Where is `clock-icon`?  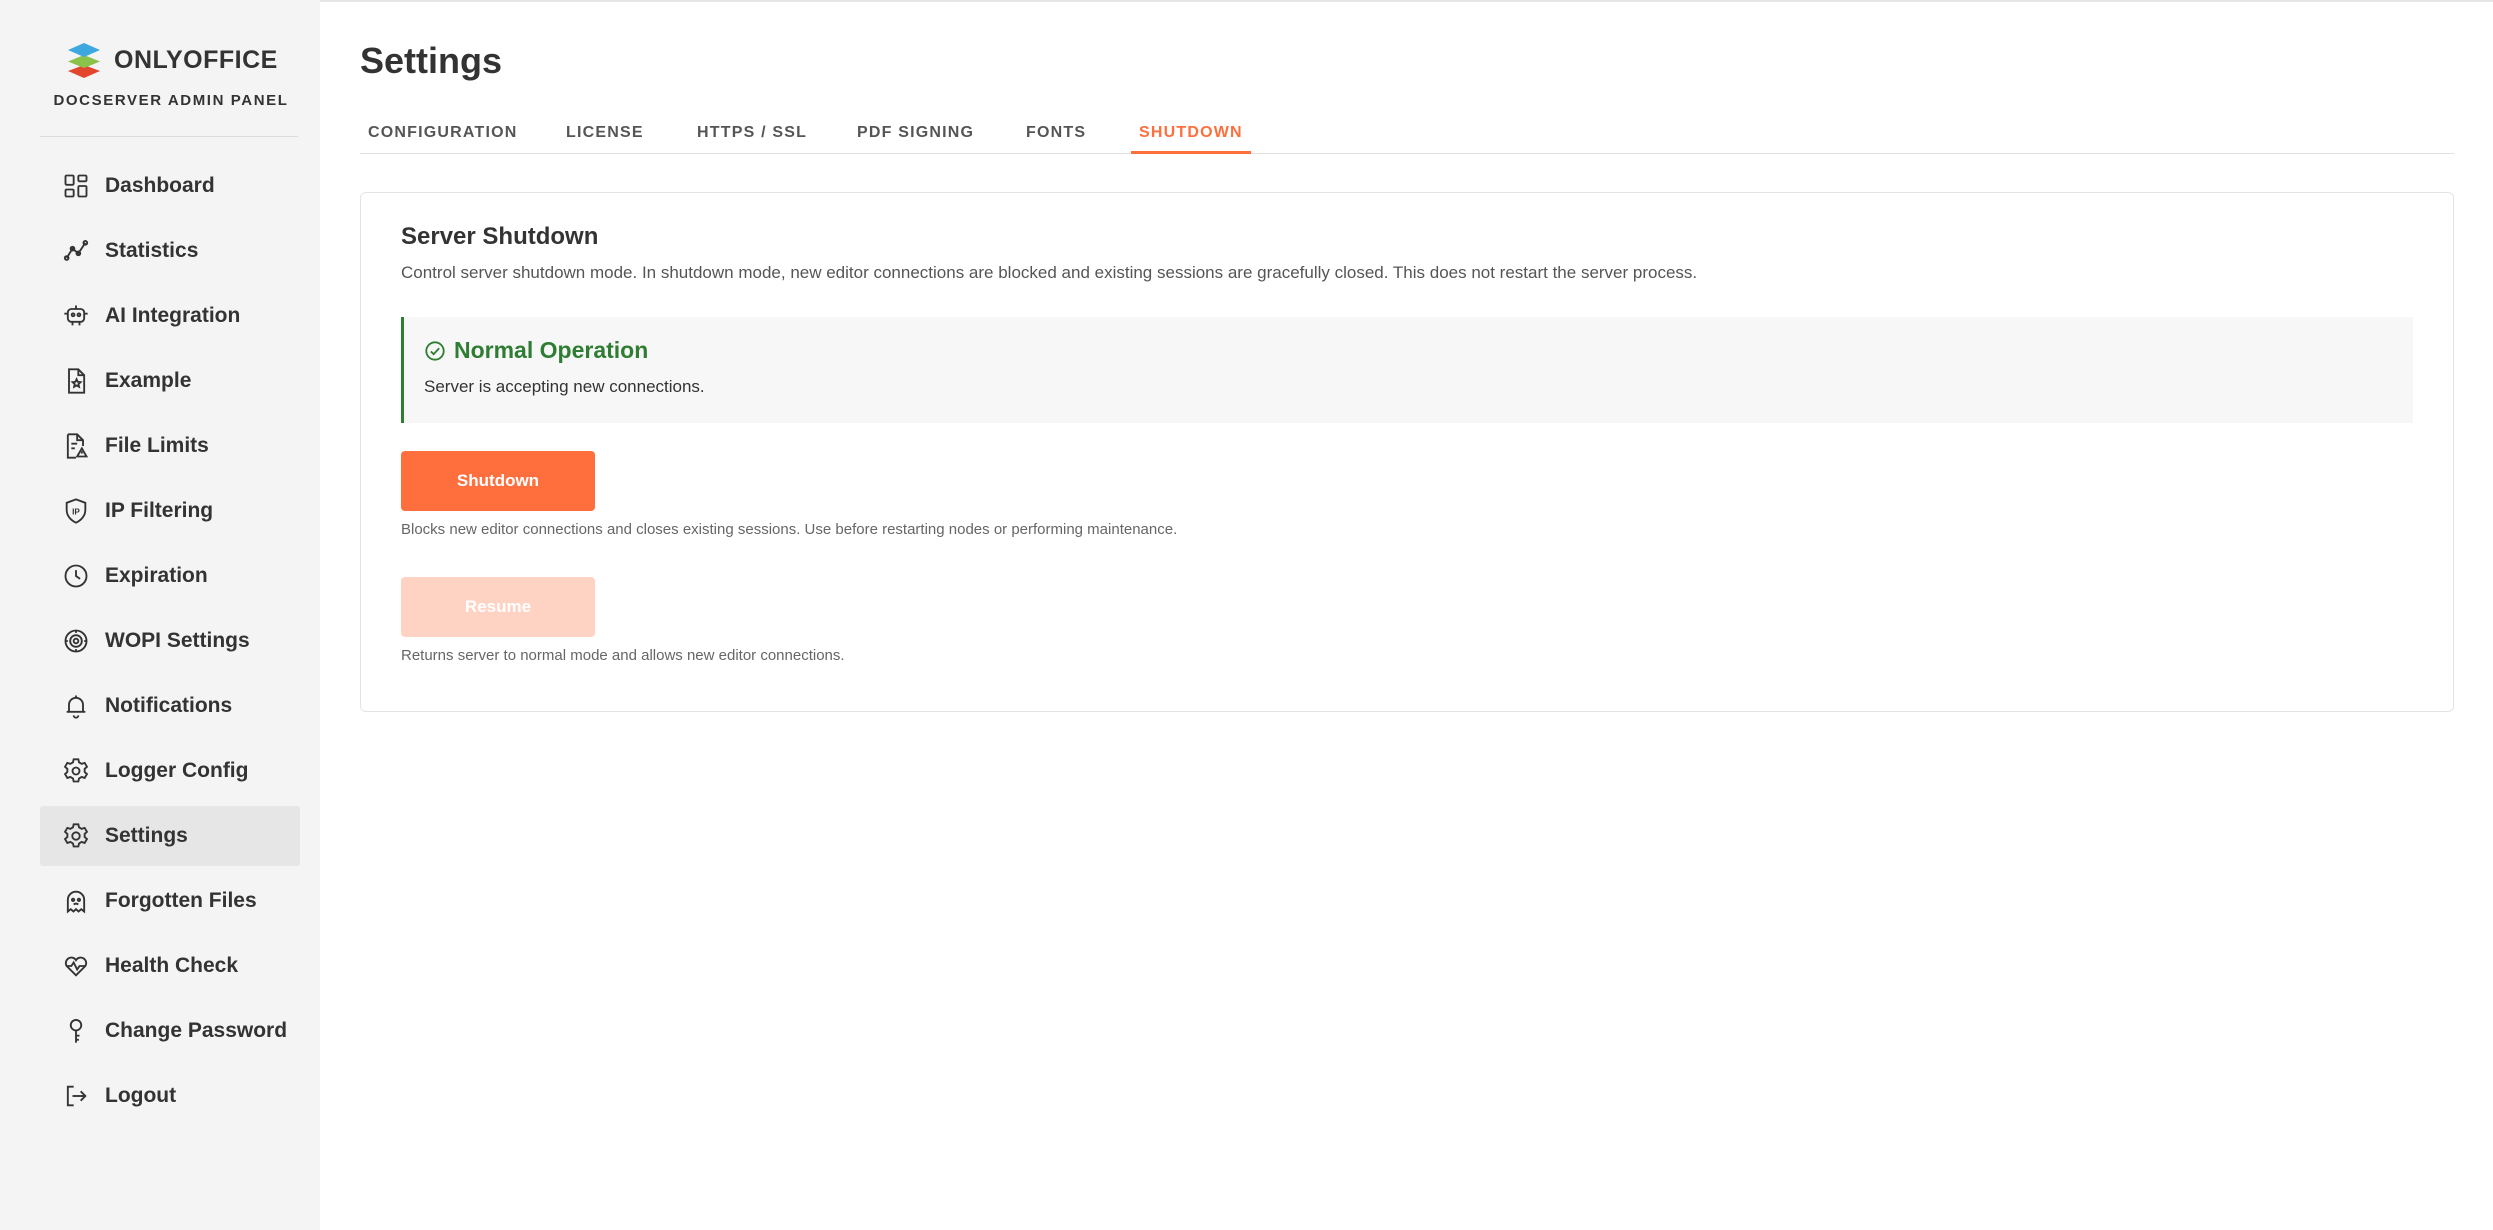 clock-icon is located at coordinates (76, 576).